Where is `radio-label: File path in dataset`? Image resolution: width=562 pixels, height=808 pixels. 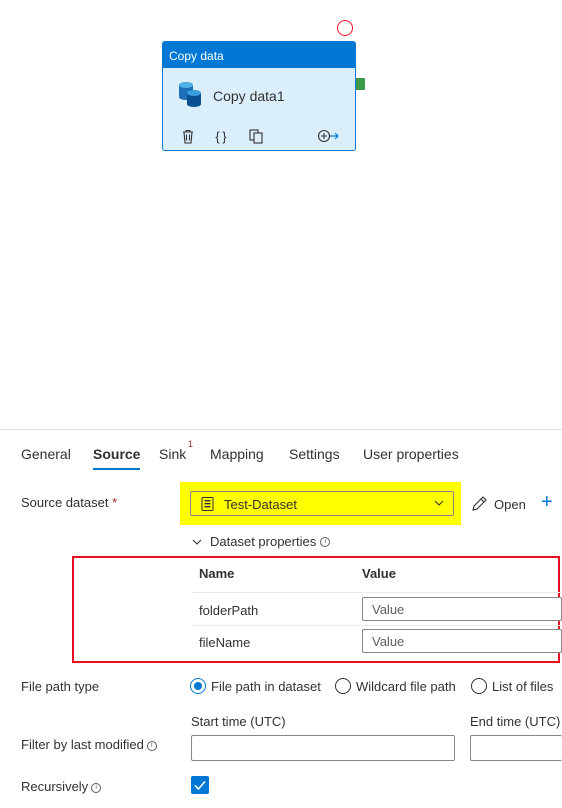
radio-label: File path in dataset is located at coordinates (266, 686).